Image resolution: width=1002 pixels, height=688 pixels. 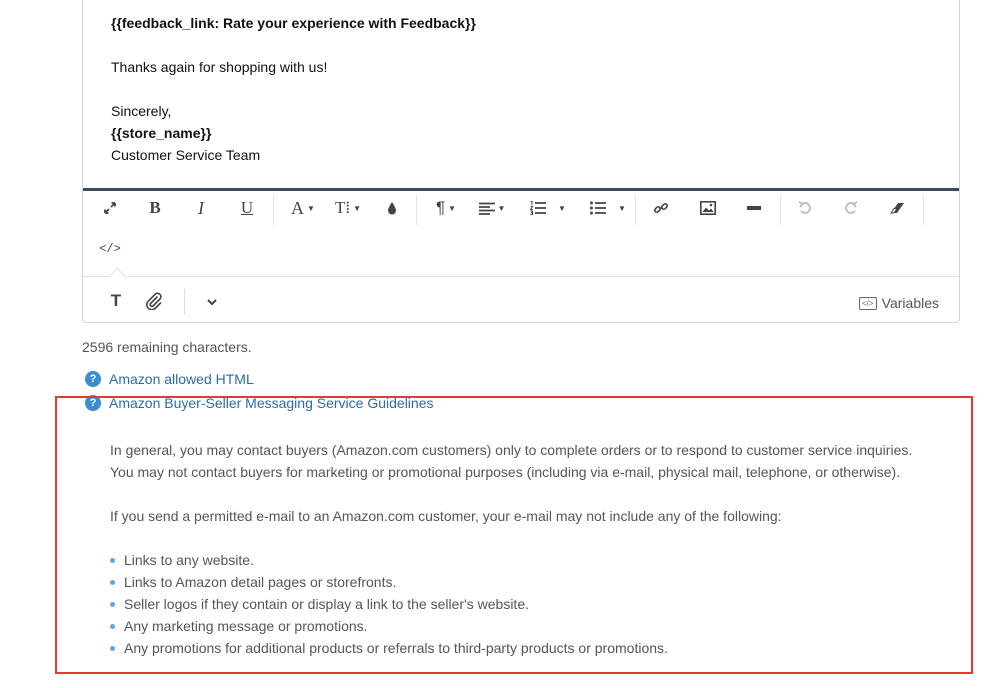 I want to click on chevron-down-icon, so click(x=212, y=302).